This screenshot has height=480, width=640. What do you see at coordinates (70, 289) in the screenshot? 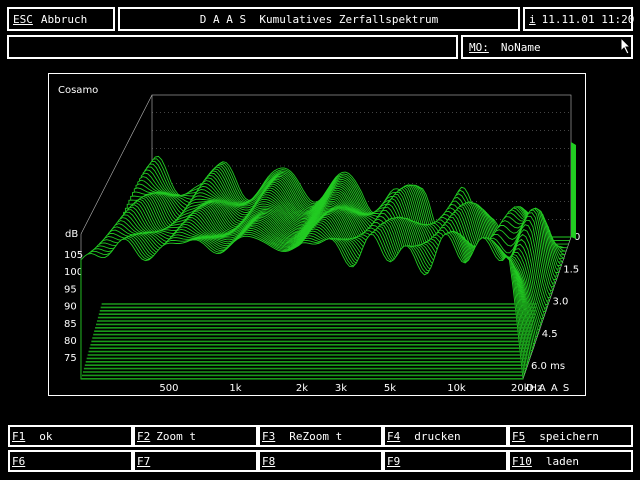
I see `z-tick-label: 95` at bounding box center [70, 289].